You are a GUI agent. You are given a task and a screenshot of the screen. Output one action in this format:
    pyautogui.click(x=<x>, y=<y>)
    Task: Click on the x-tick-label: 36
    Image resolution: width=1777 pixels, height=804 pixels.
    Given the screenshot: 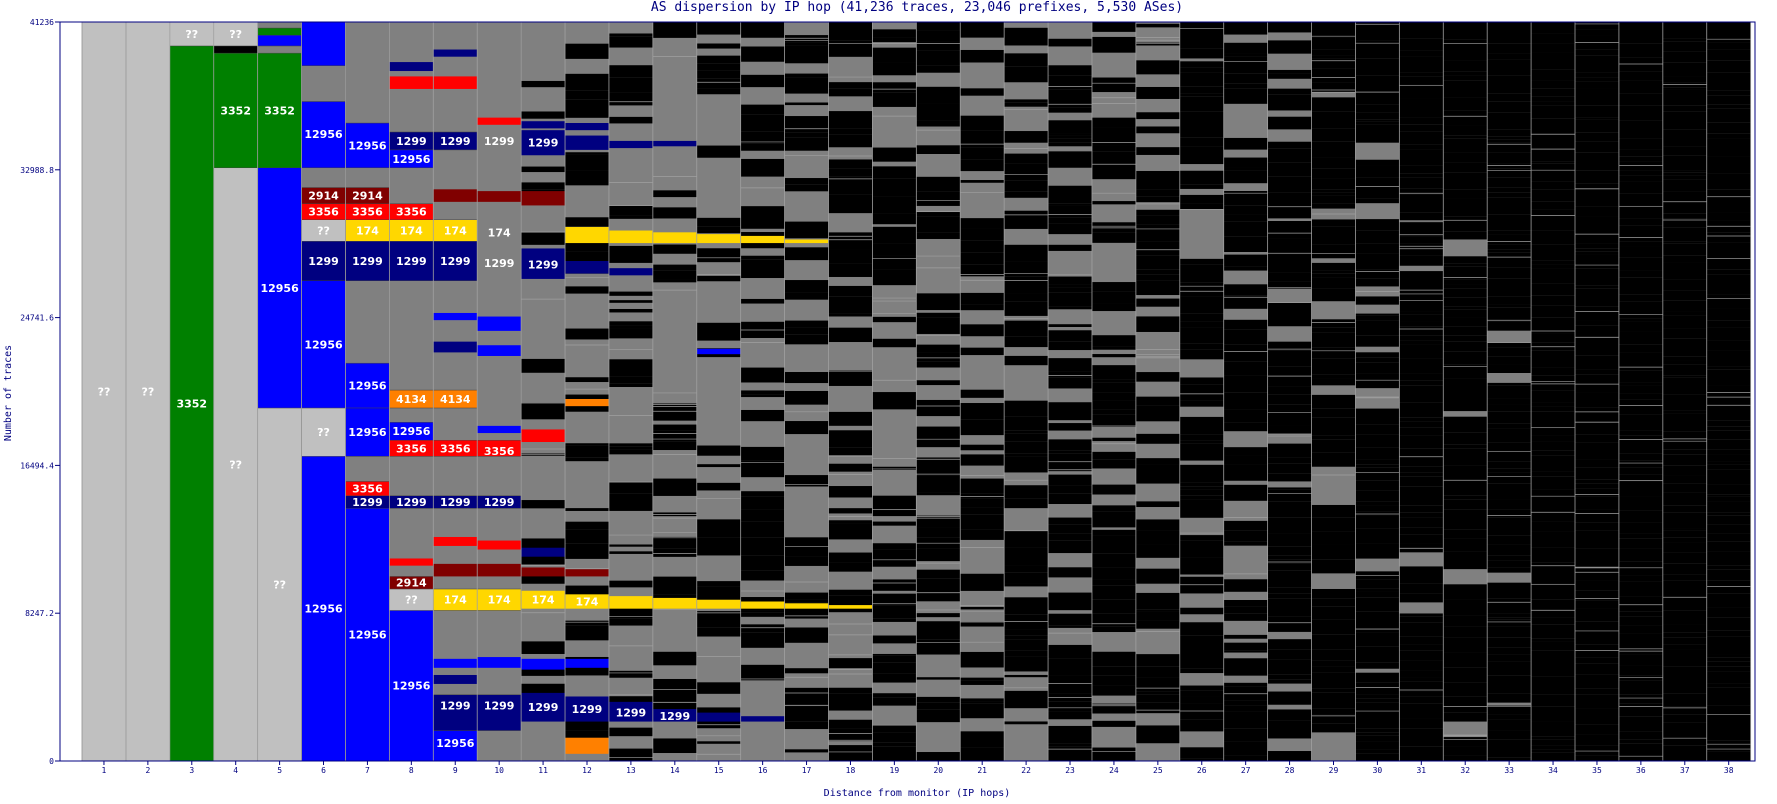 What is the action you would take?
    pyautogui.click(x=1641, y=770)
    